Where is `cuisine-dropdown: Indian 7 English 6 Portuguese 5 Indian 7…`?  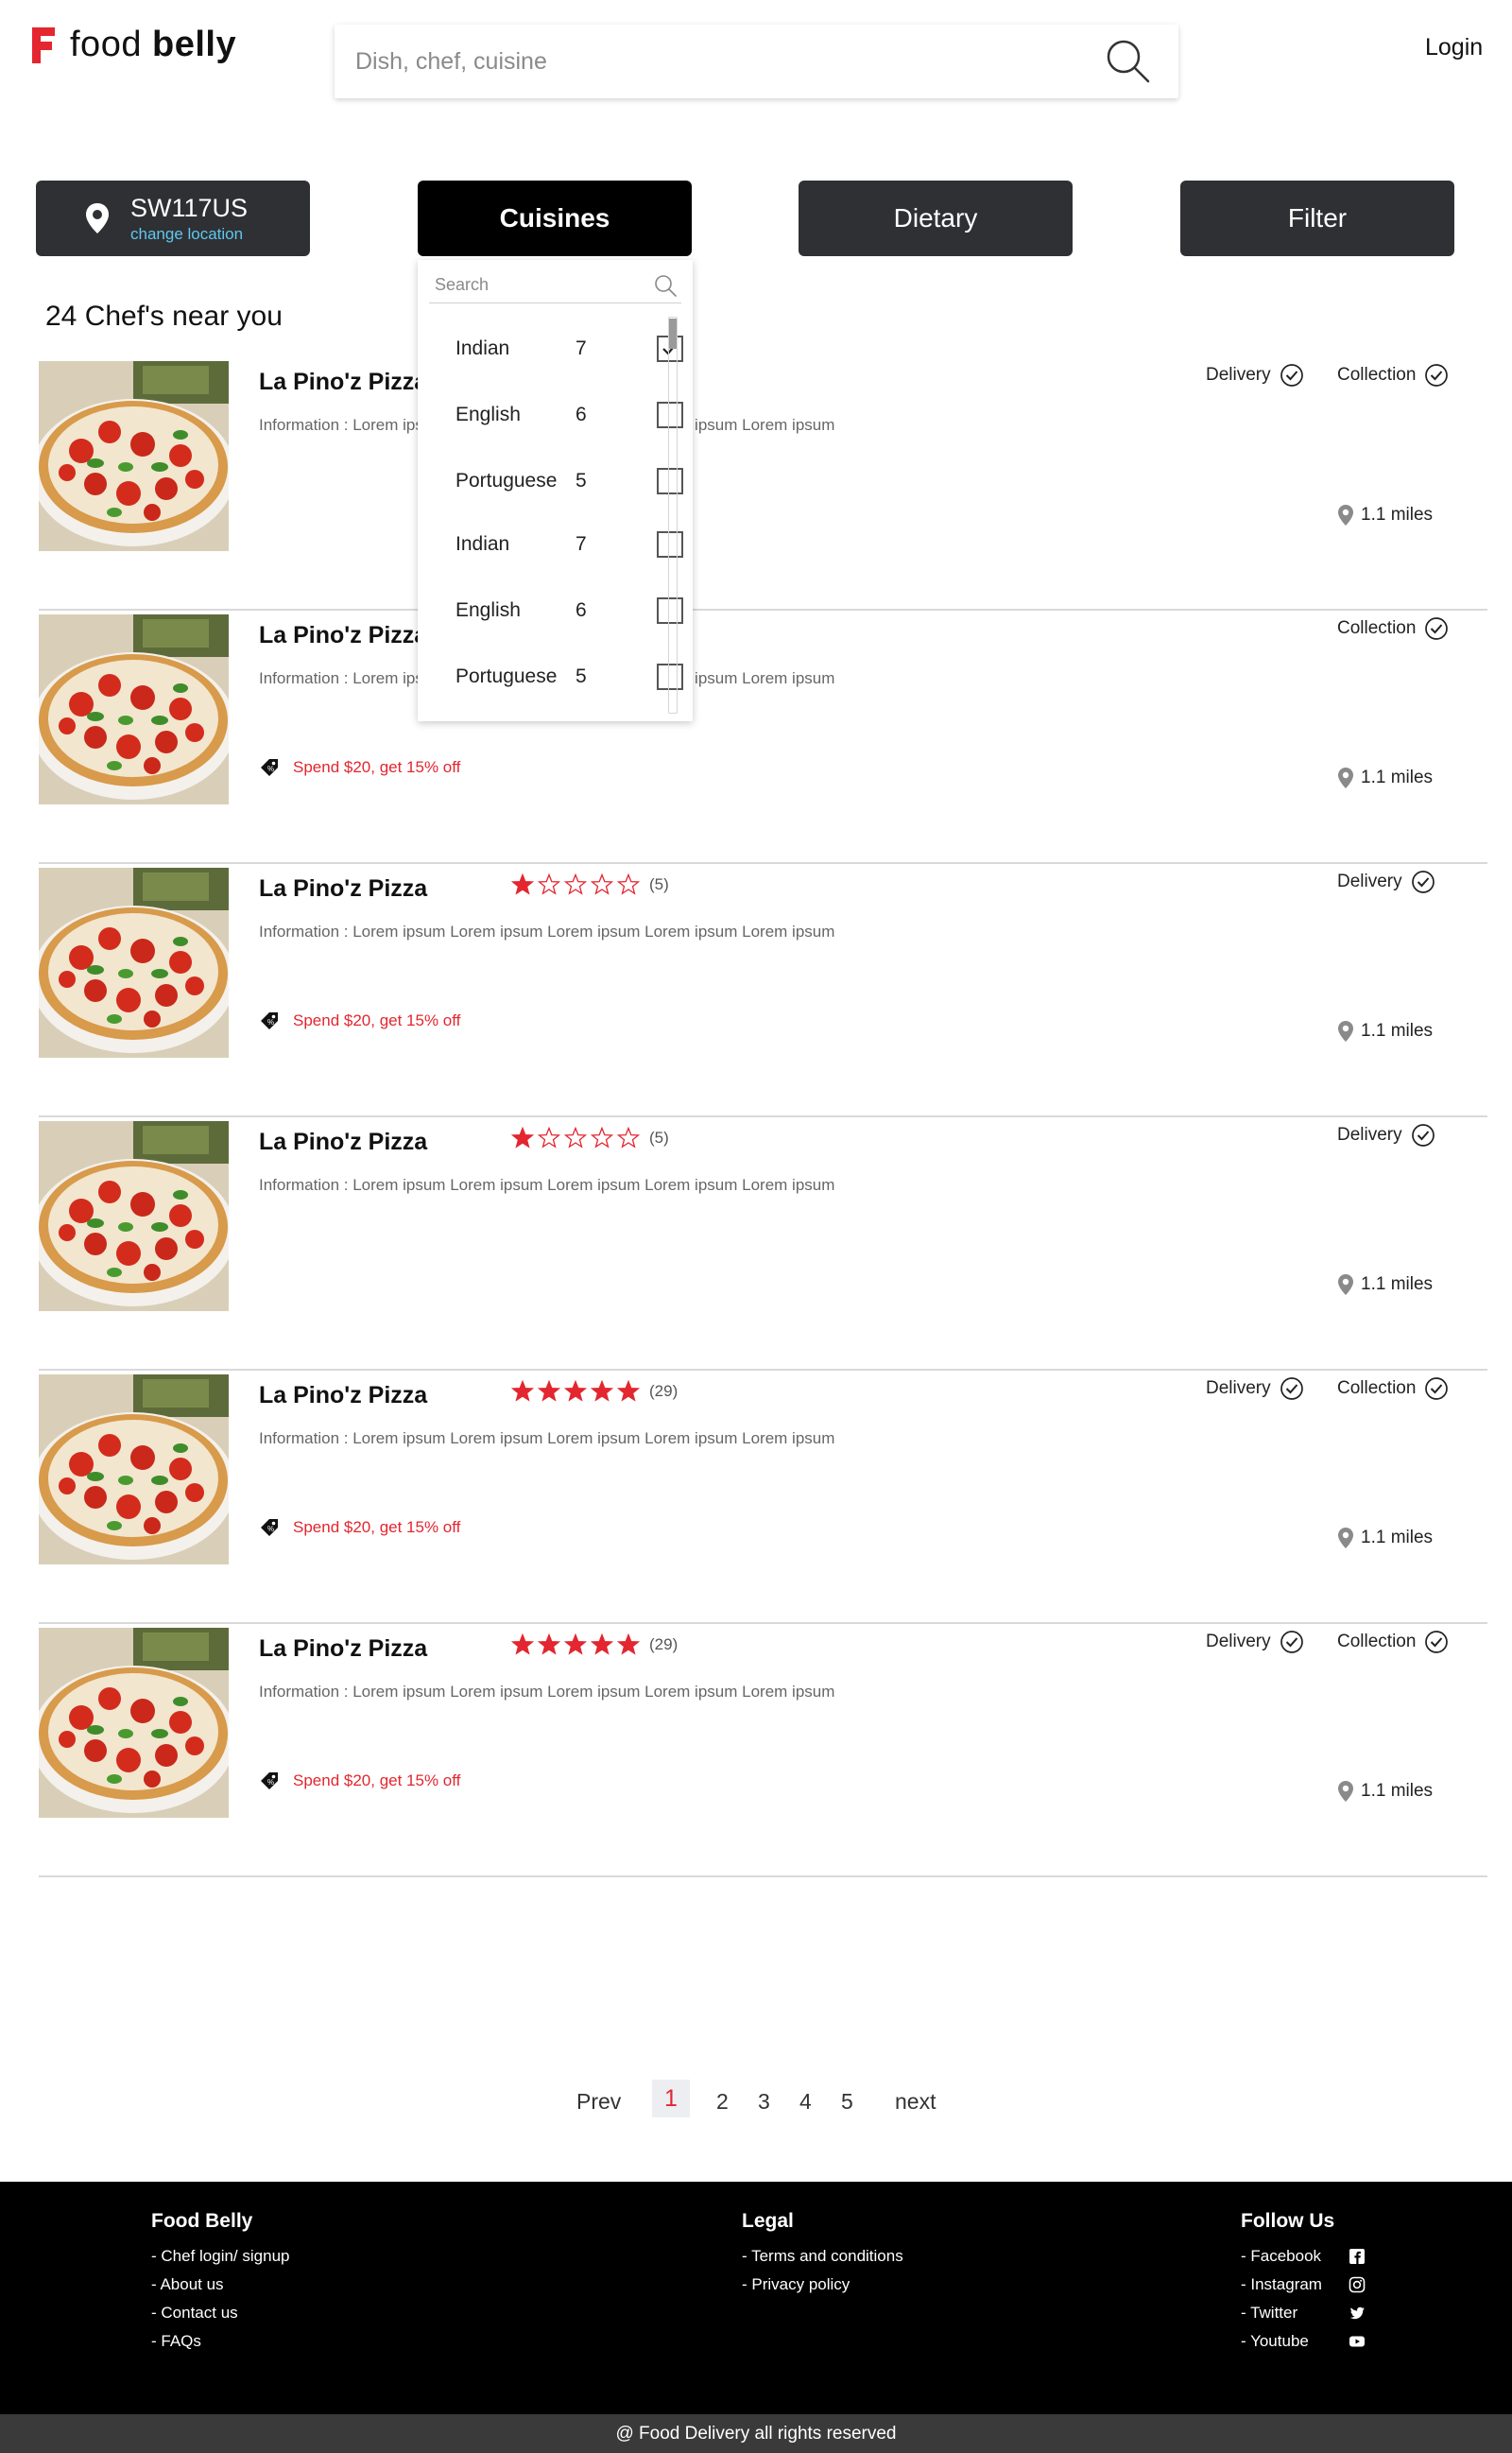
cuisine-dropdown: Indian 7 English 6 Portuguese 5 Indian 7… is located at coordinates (555, 491).